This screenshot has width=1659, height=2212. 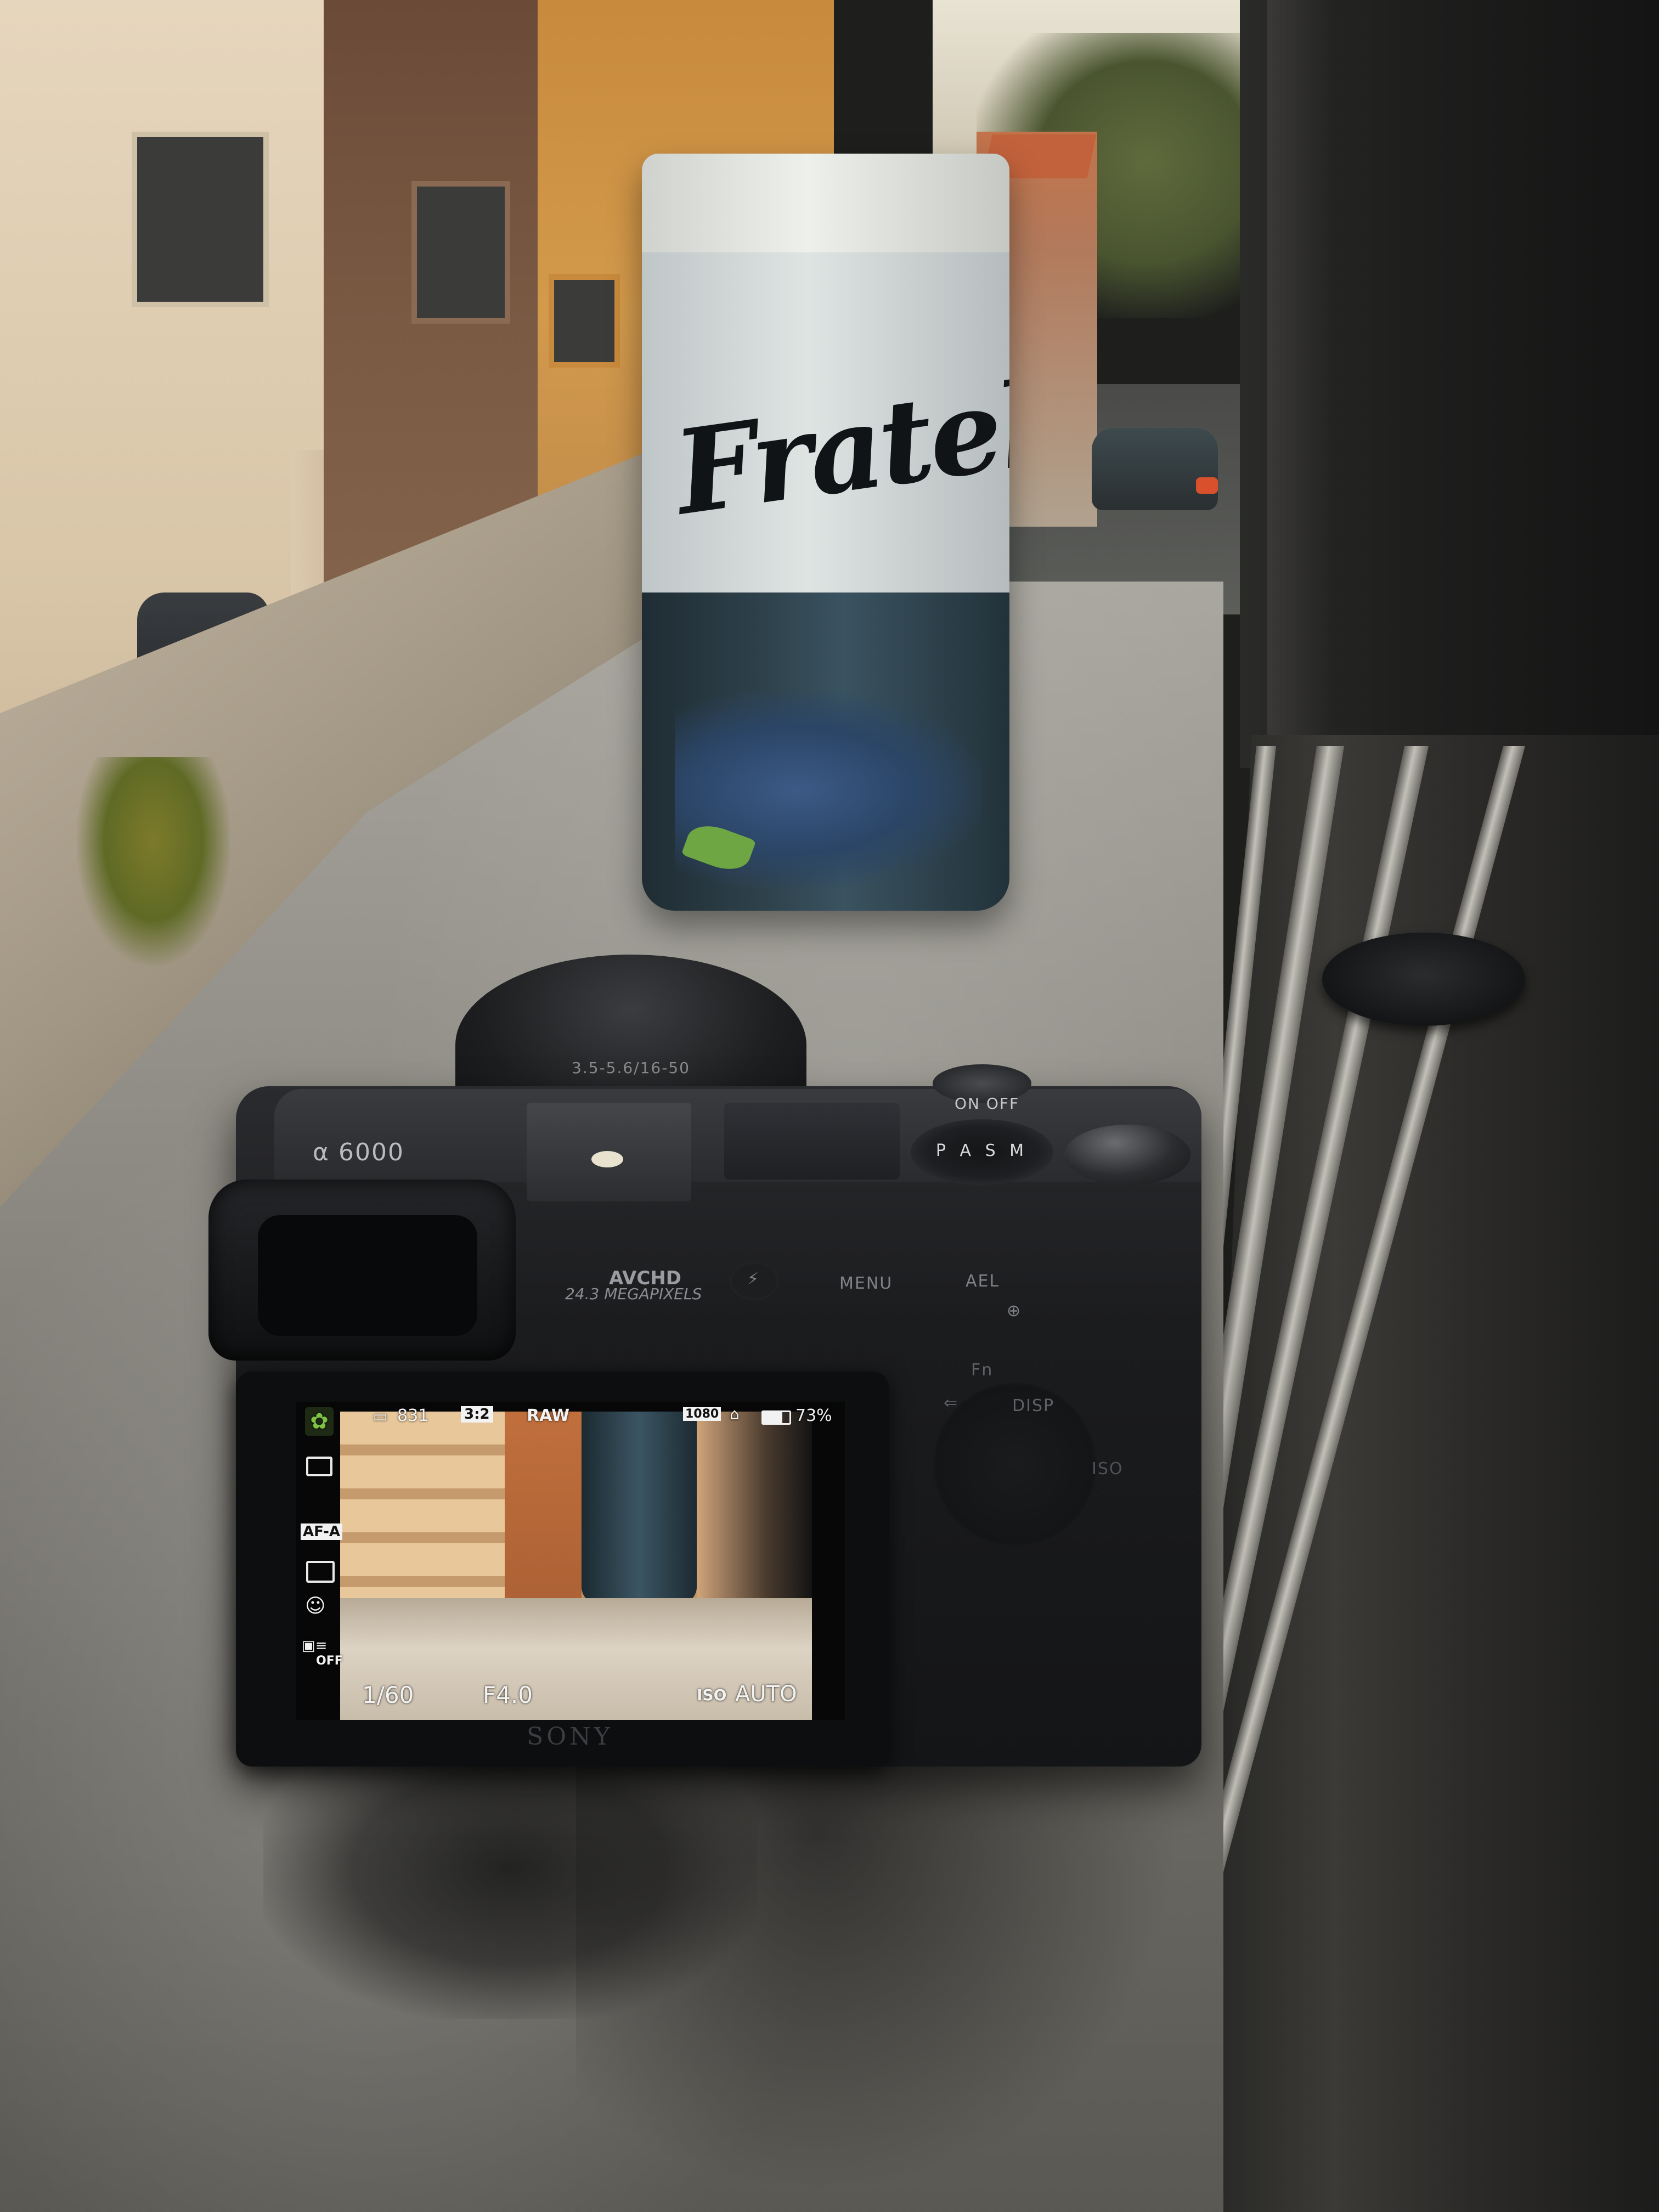 What do you see at coordinates (576, 1566) in the screenshot?
I see `live-view` at bounding box center [576, 1566].